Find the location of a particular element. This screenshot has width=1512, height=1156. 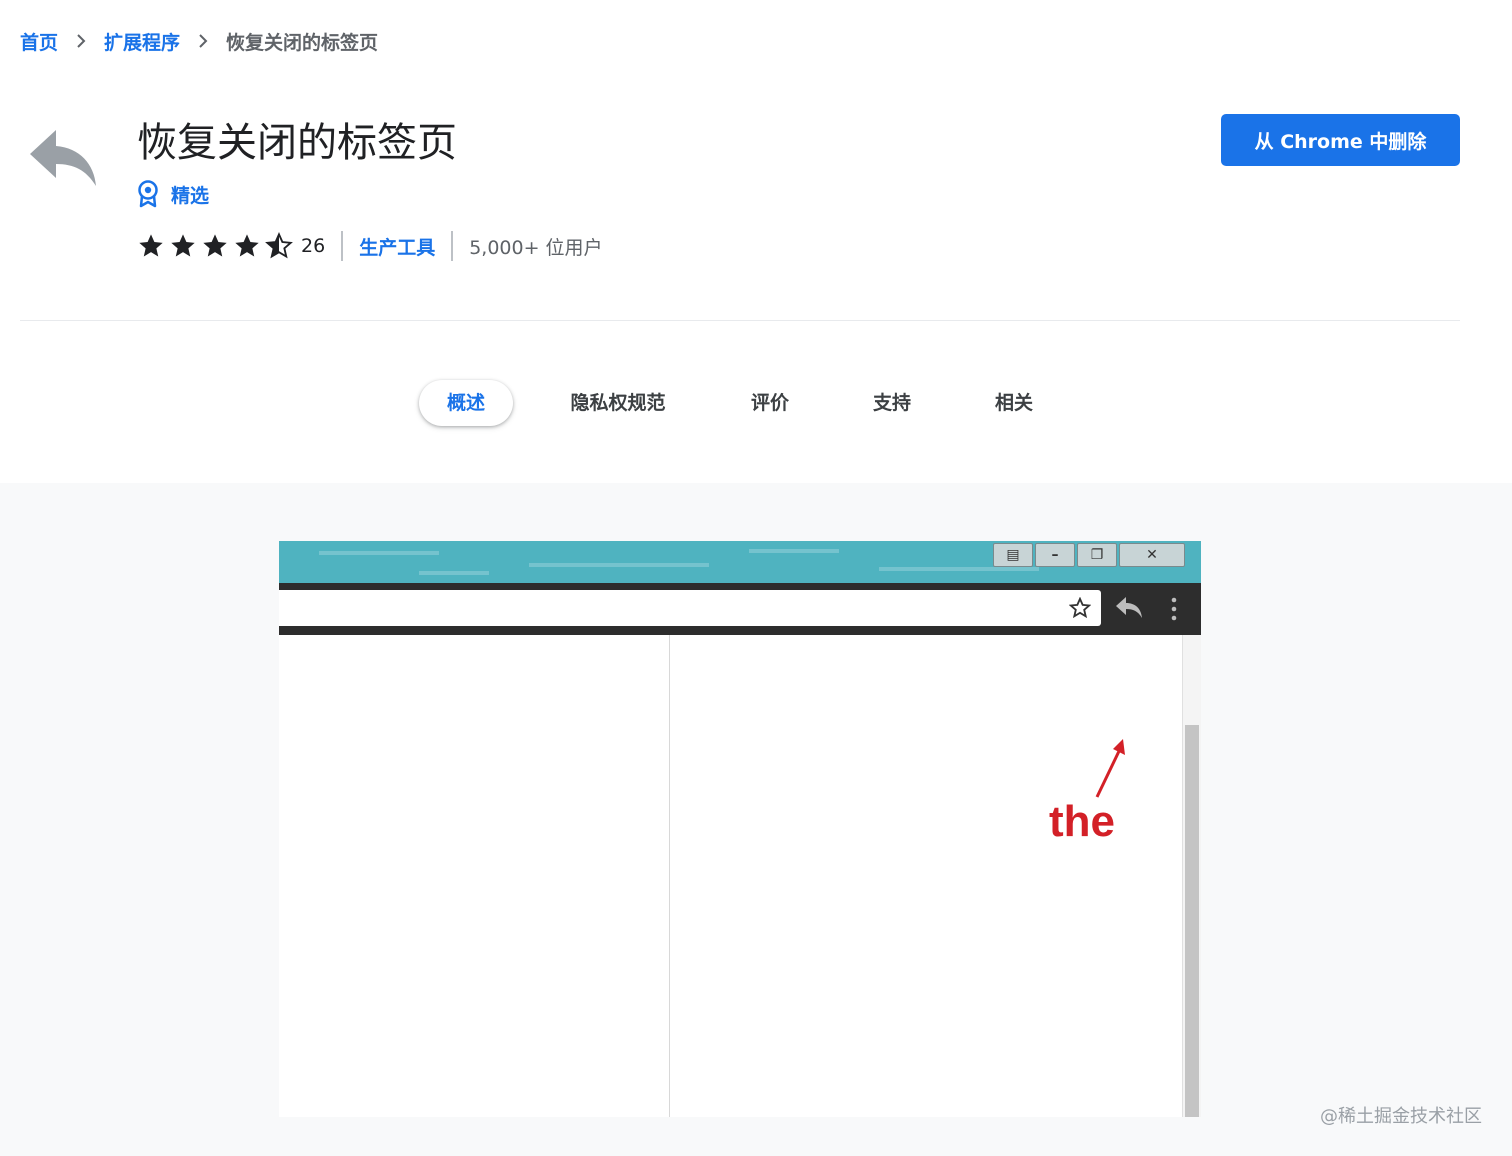

breadcrumb-current: 恢复关闭的标签页 is located at coordinates (302, 42).